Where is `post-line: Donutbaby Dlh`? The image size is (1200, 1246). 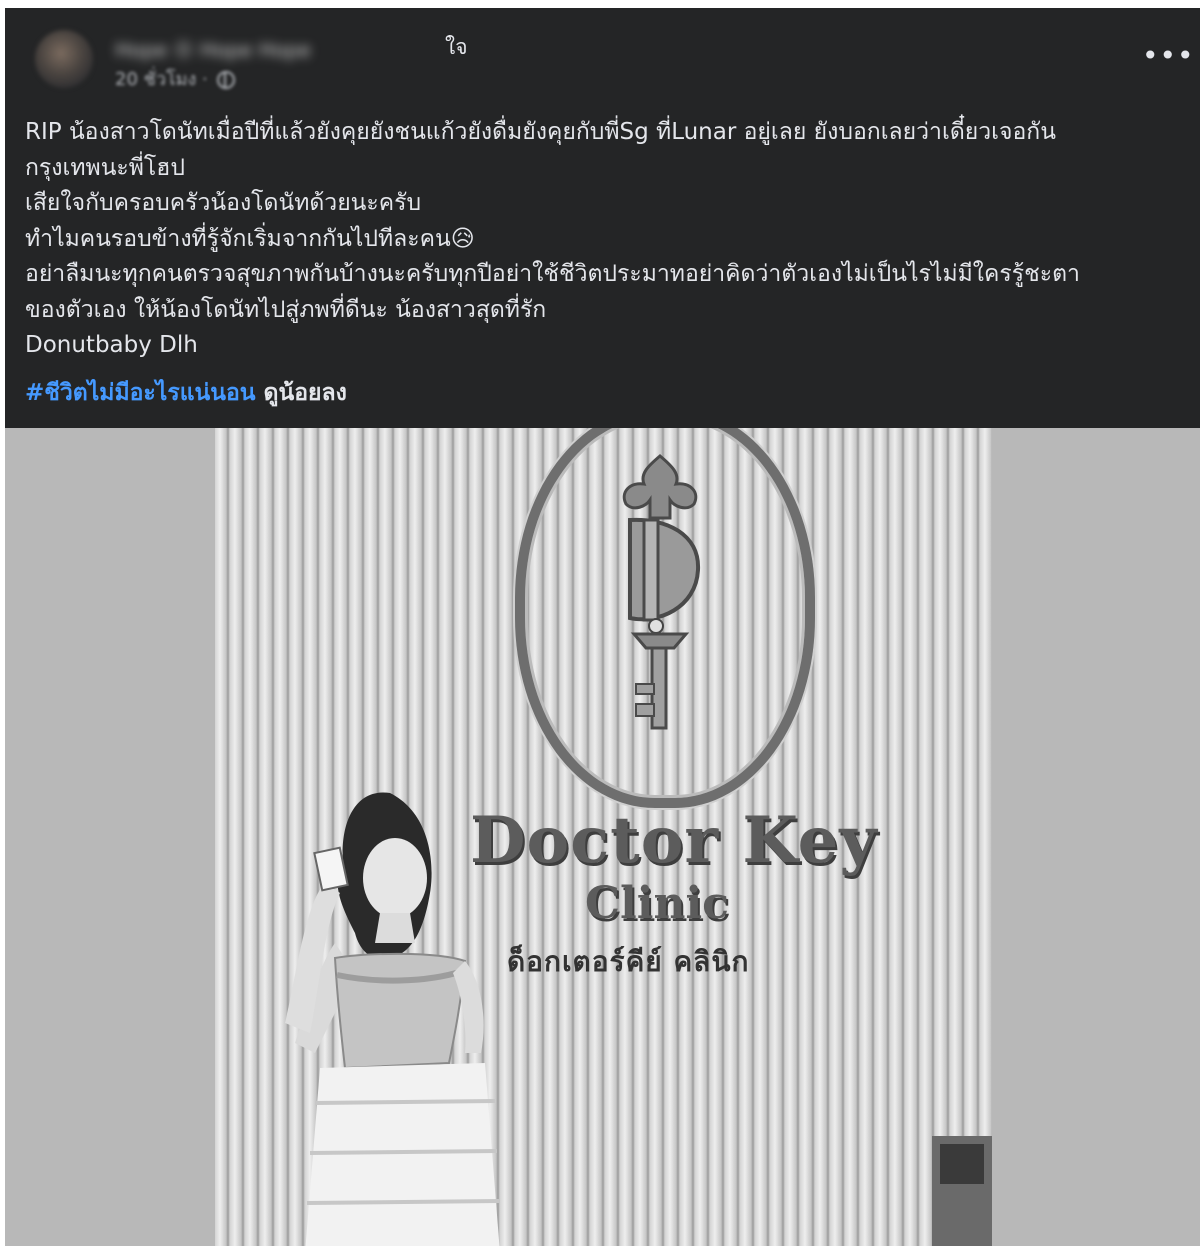
post-line: Donutbaby Dlh is located at coordinates (111, 345).